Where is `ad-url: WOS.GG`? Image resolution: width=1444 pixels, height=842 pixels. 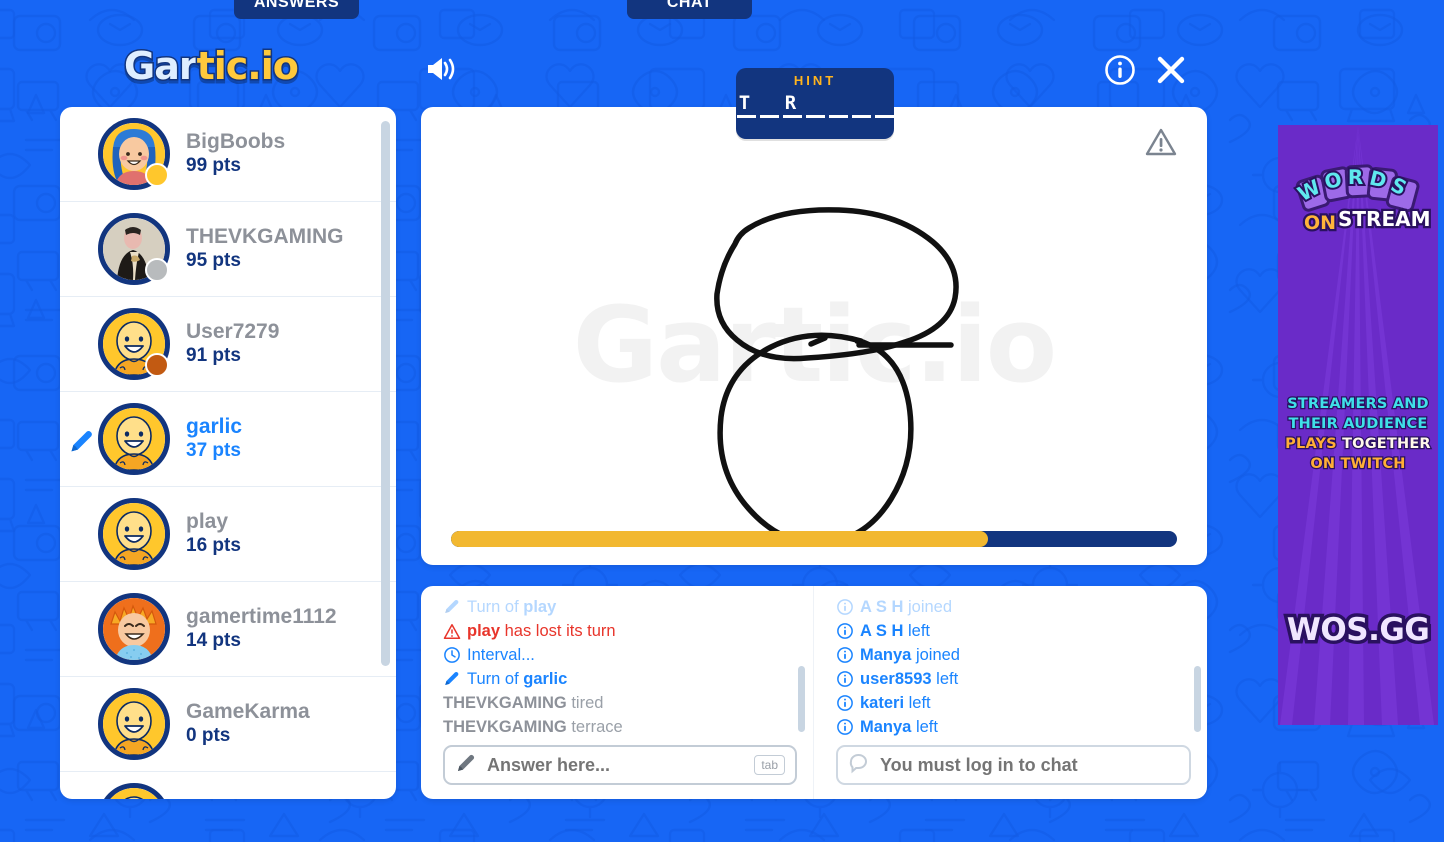
ad-url: WOS.GG is located at coordinates (1358, 630).